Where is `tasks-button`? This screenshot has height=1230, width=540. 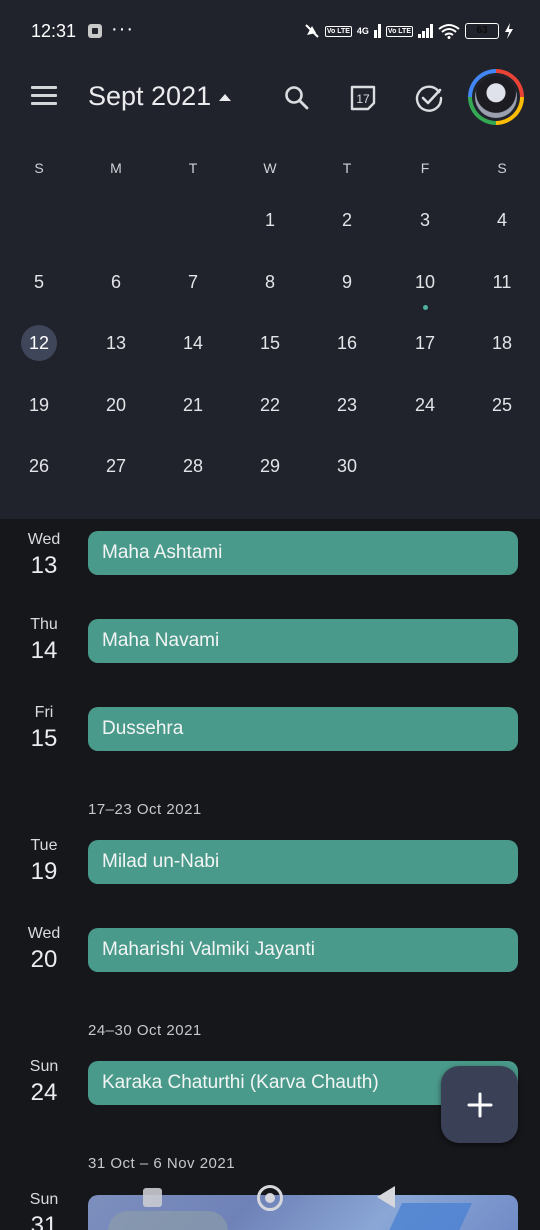 tasks-button is located at coordinates (429, 98).